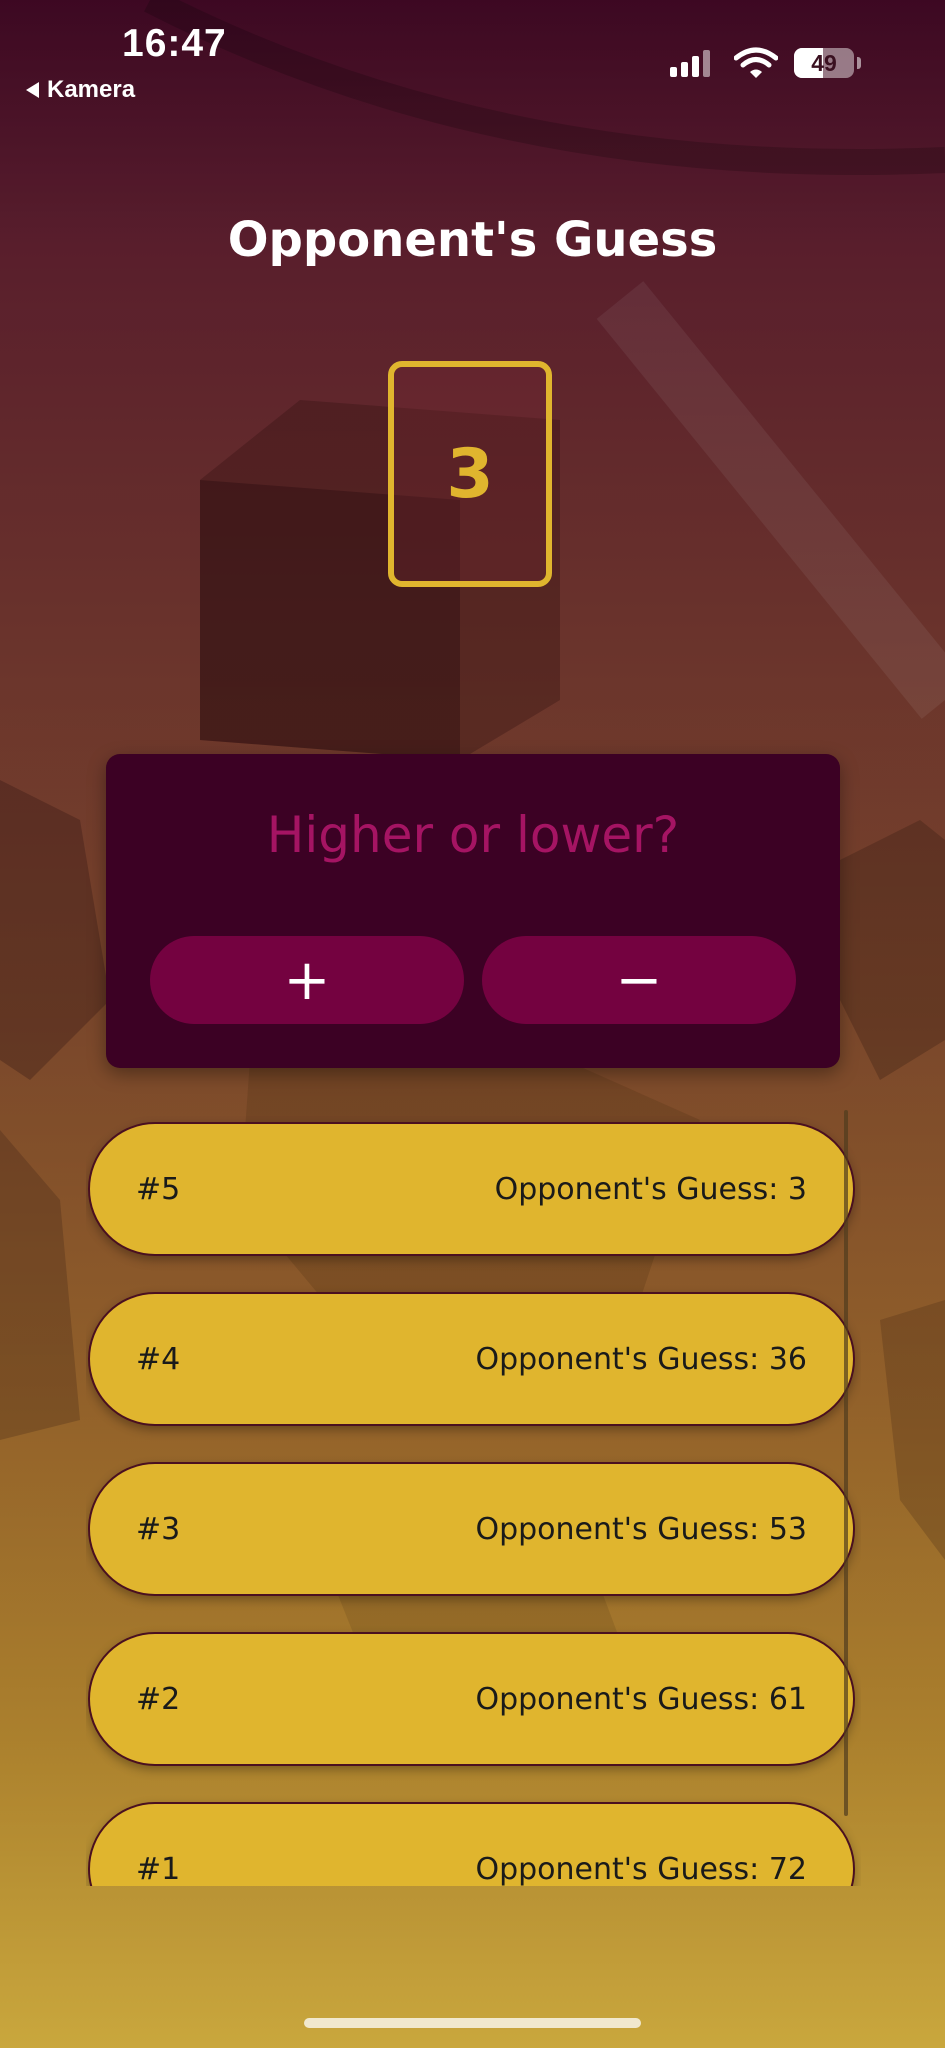 The width and height of the screenshot is (945, 2048). What do you see at coordinates (690, 63) in the screenshot?
I see `cellular-signal-icon` at bounding box center [690, 63].